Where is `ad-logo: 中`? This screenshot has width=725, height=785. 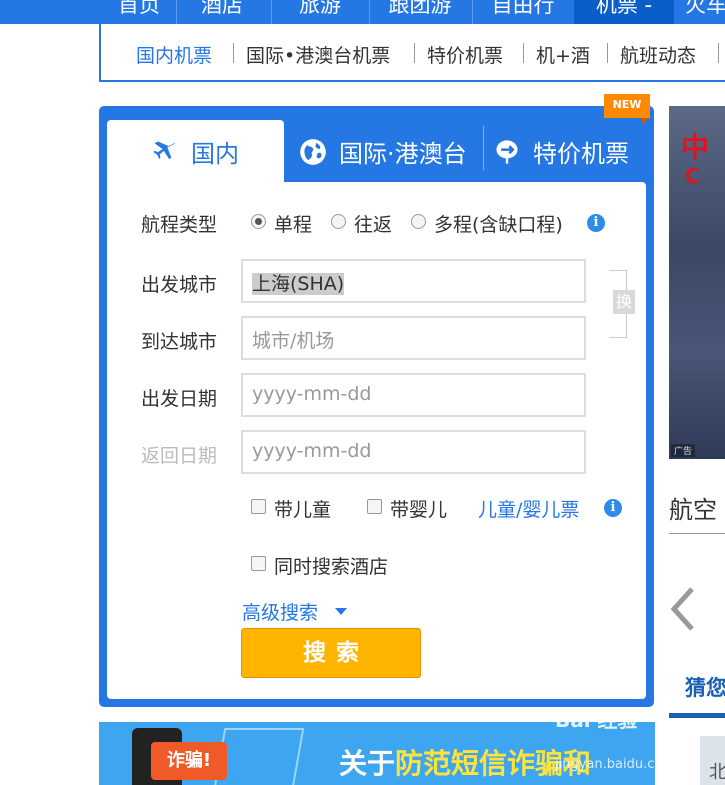
ad-logo: 中 is located at coordinates (695, 147).